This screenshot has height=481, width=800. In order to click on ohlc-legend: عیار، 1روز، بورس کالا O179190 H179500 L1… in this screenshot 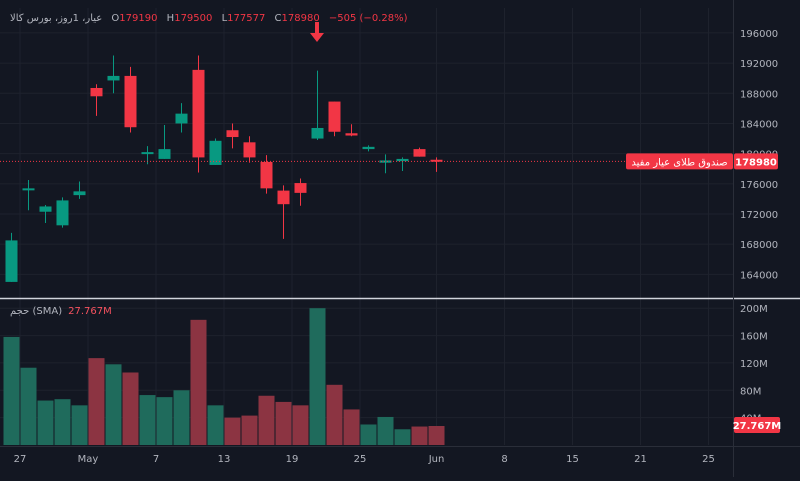, I will do `click(208, 18)`.